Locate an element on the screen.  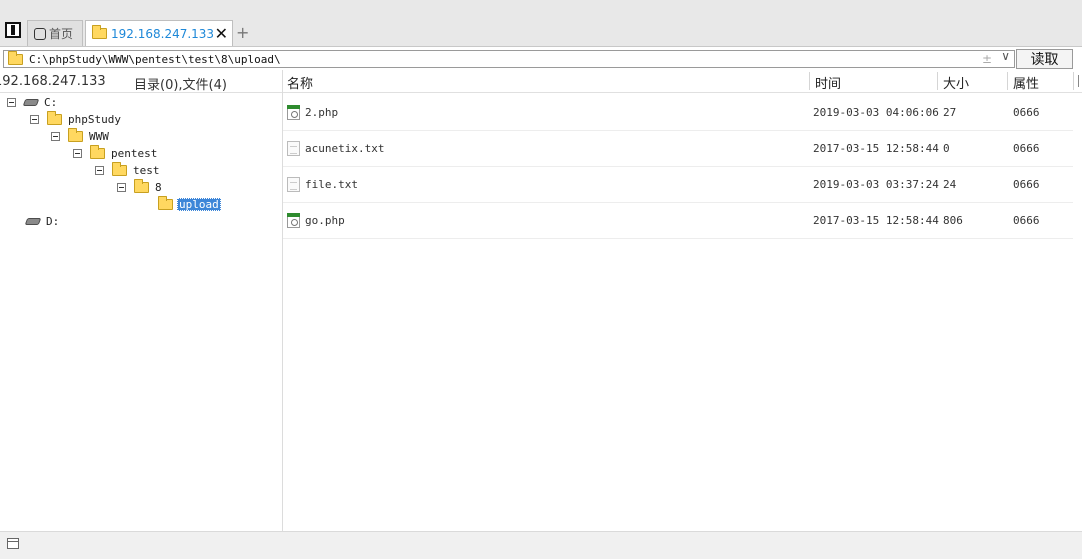
tree-node-label: C: is located at coordinates (51, 102).